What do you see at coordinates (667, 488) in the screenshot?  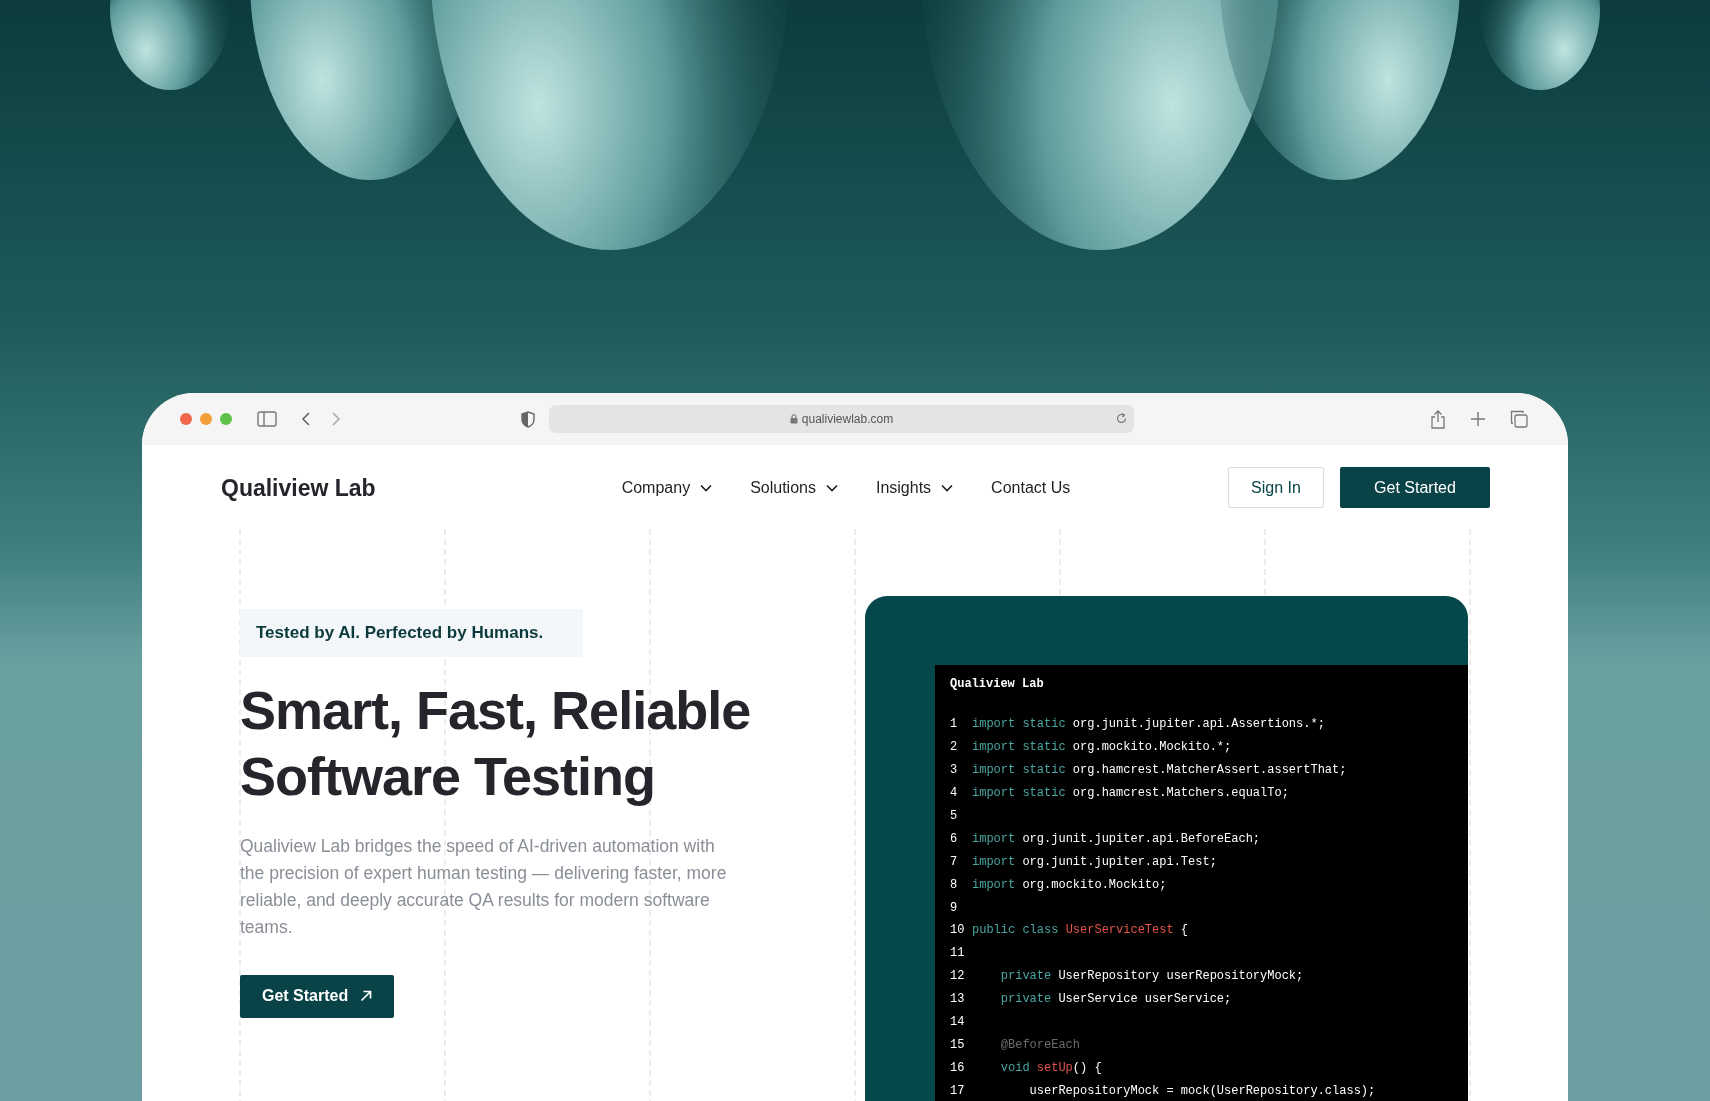 I see `nav-link: Company` at bounding box center [667, 488].